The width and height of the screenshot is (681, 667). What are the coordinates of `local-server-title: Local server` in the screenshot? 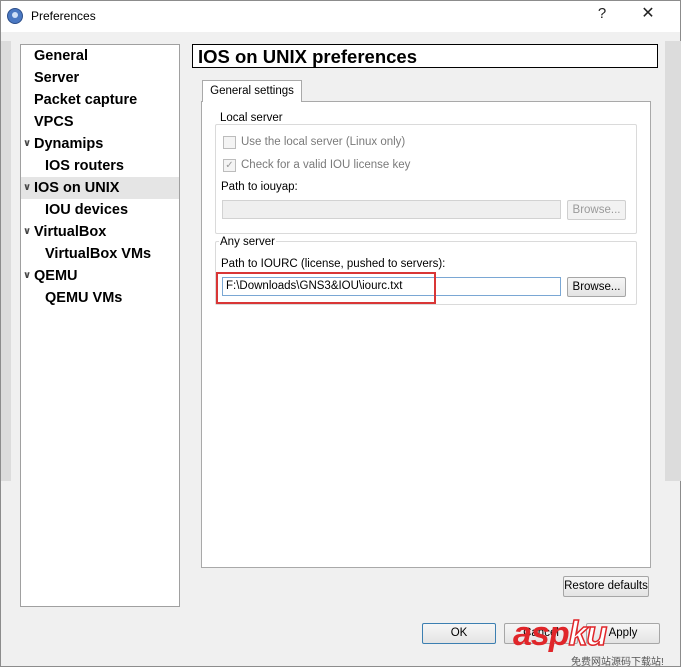 It's located at (251, 118).